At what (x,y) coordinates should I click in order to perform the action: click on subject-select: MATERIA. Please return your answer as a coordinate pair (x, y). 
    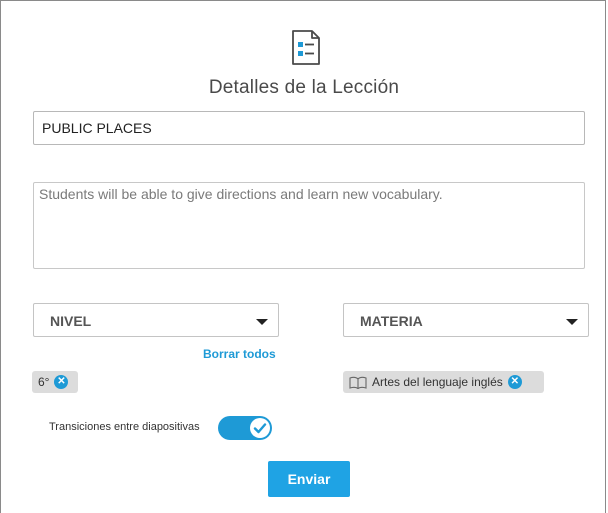
    Looking at the image, I should click on (466, 320).